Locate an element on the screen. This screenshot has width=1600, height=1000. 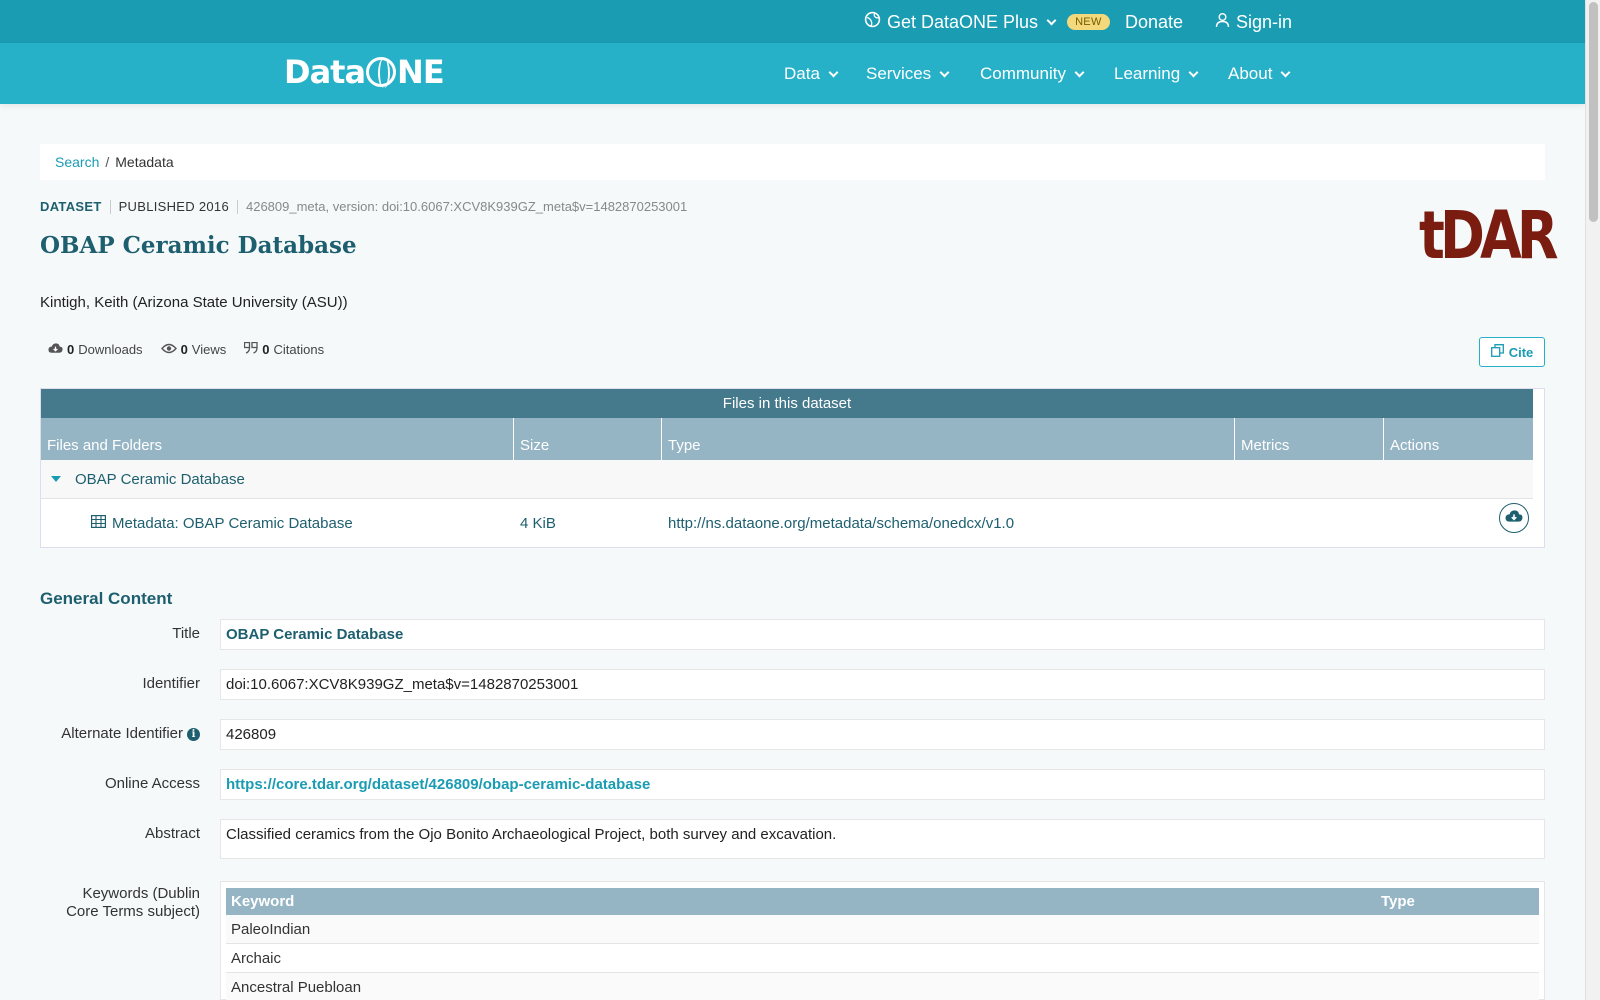
nav-community: Community is located at coordinates (1032, 74).